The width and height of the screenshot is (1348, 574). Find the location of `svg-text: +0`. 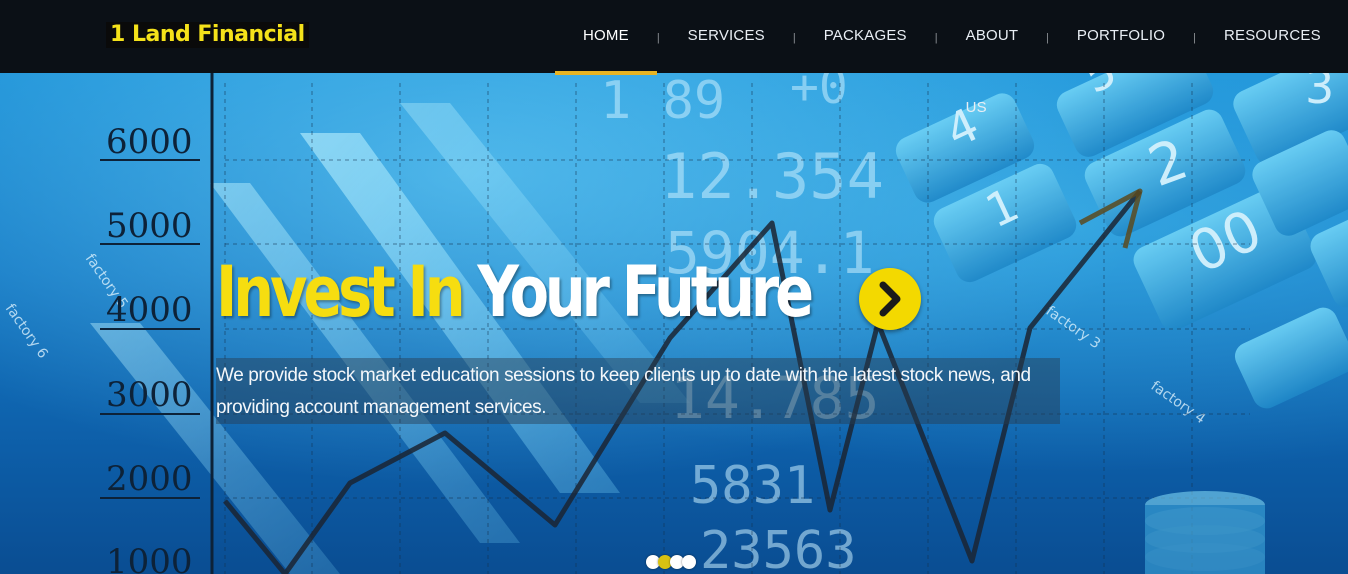

svg-text: +0 is located at coordinates (819, 94).